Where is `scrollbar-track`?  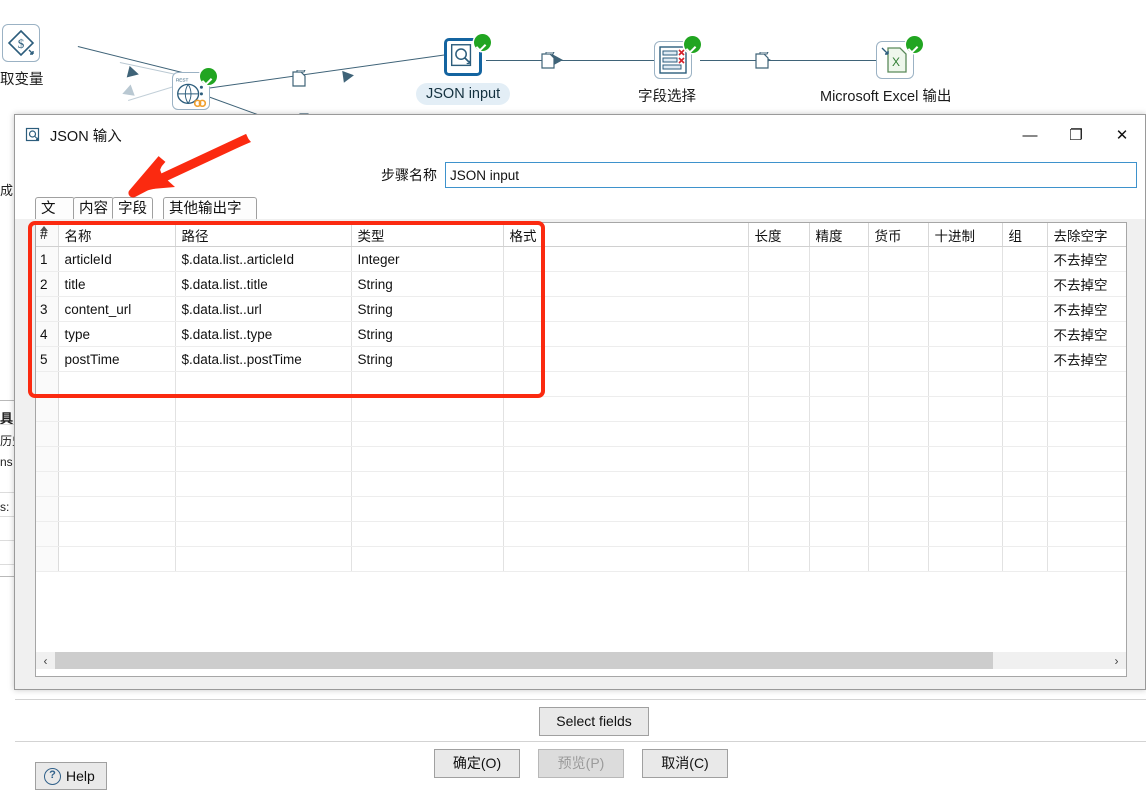 scrollbar-track is located at coordinates (581, 660).